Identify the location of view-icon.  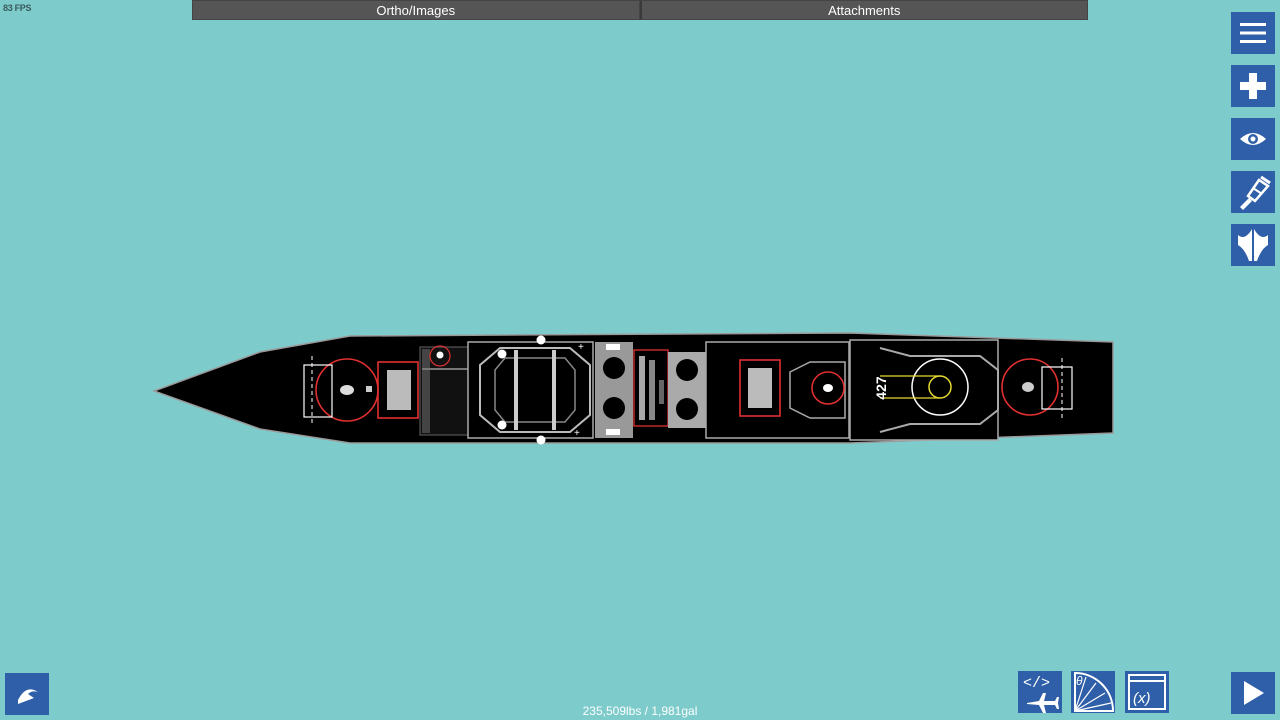
(1253, 139).